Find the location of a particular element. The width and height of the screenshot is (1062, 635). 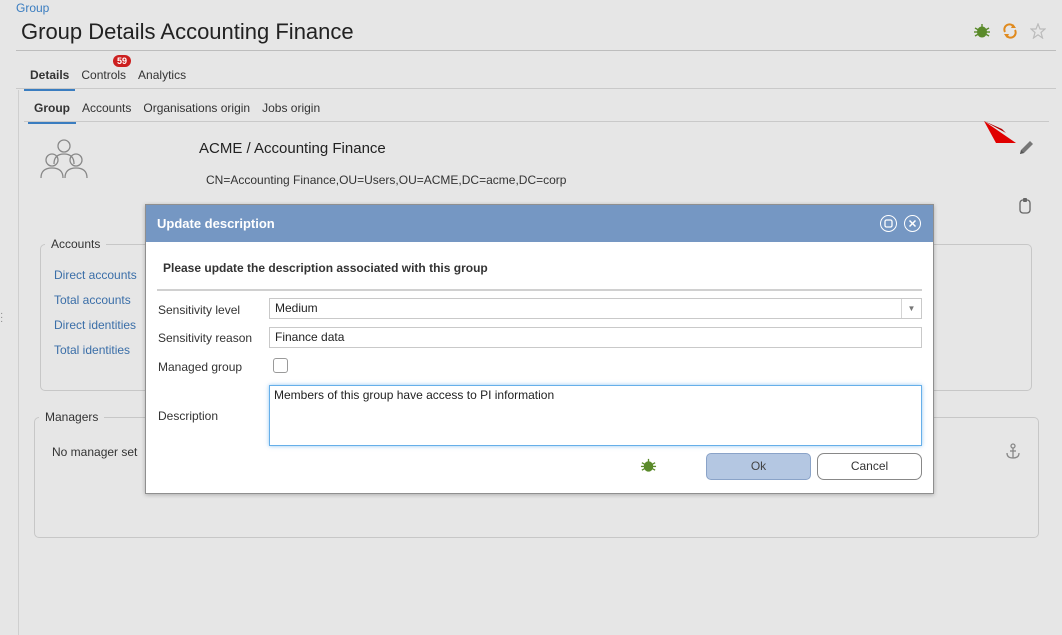

group-icon is located at coordinates (64, 160).